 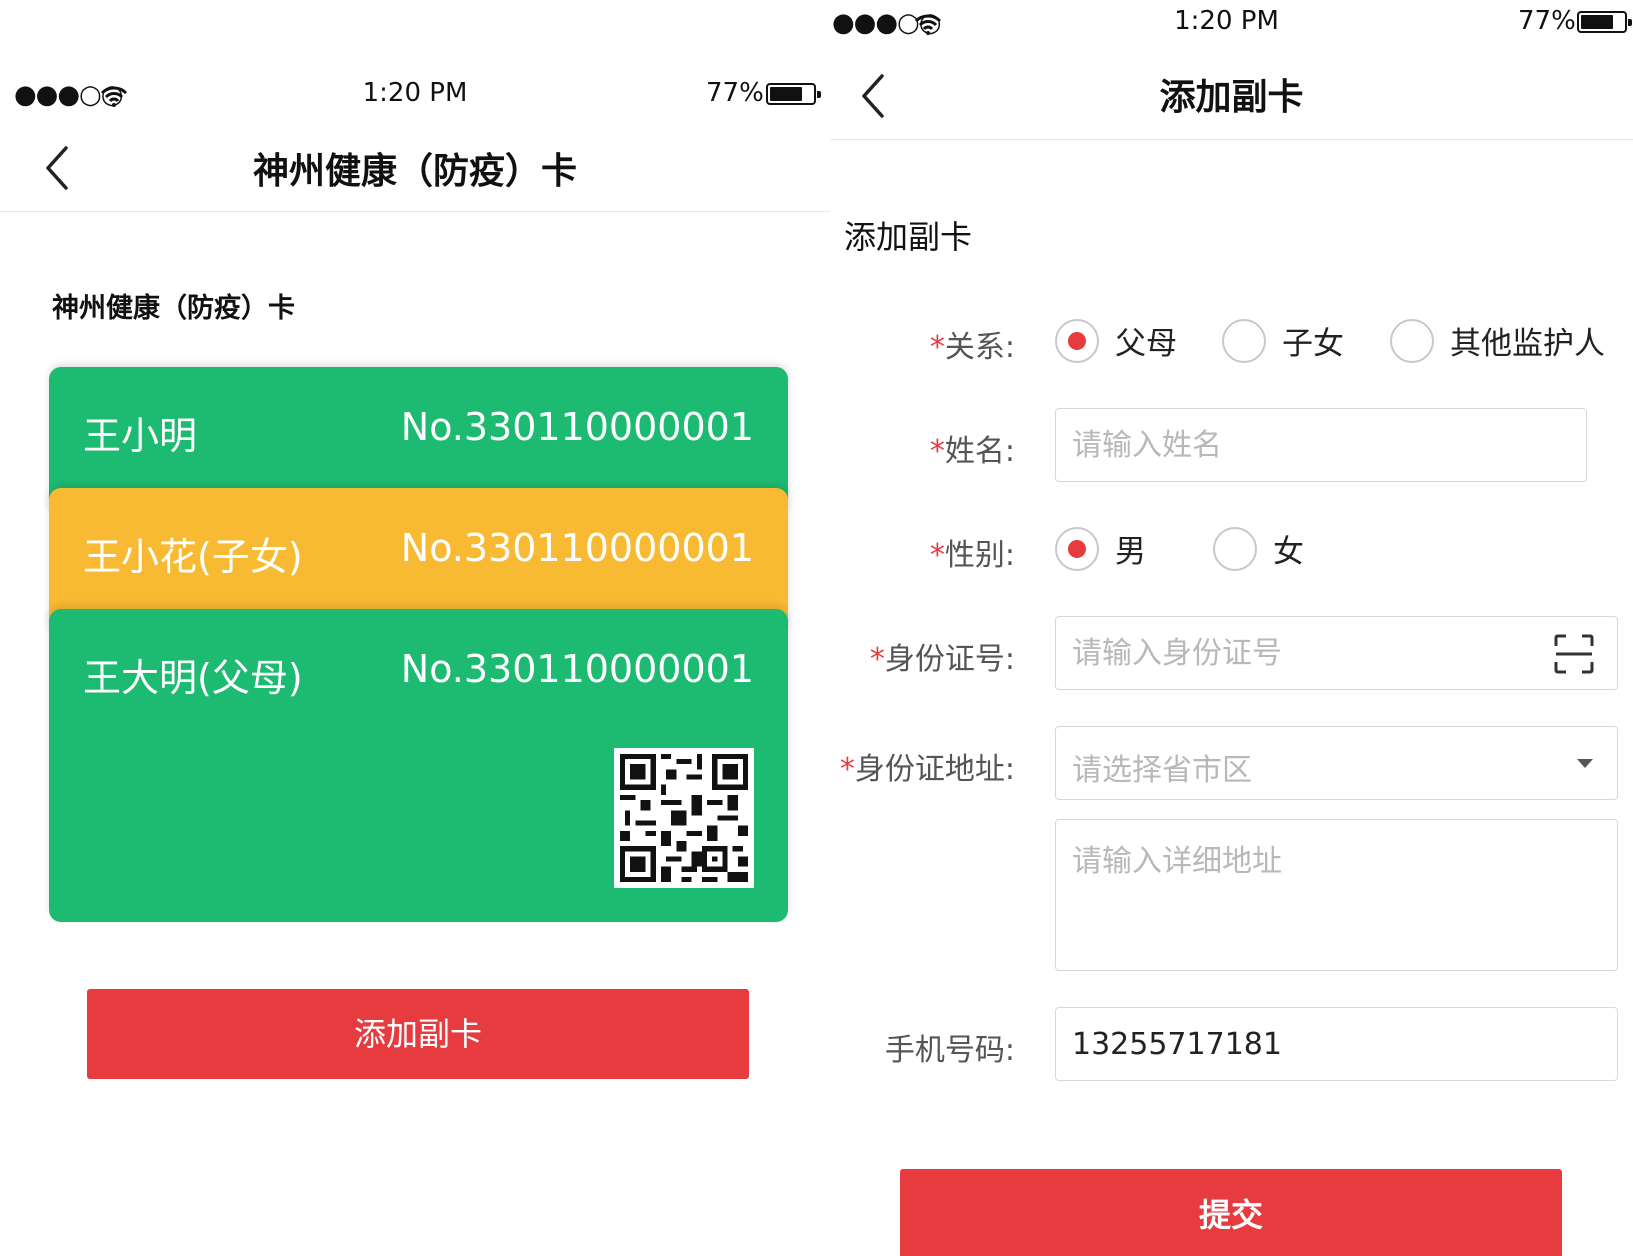 I want to click on name-field, so click(x=1321, y=445).